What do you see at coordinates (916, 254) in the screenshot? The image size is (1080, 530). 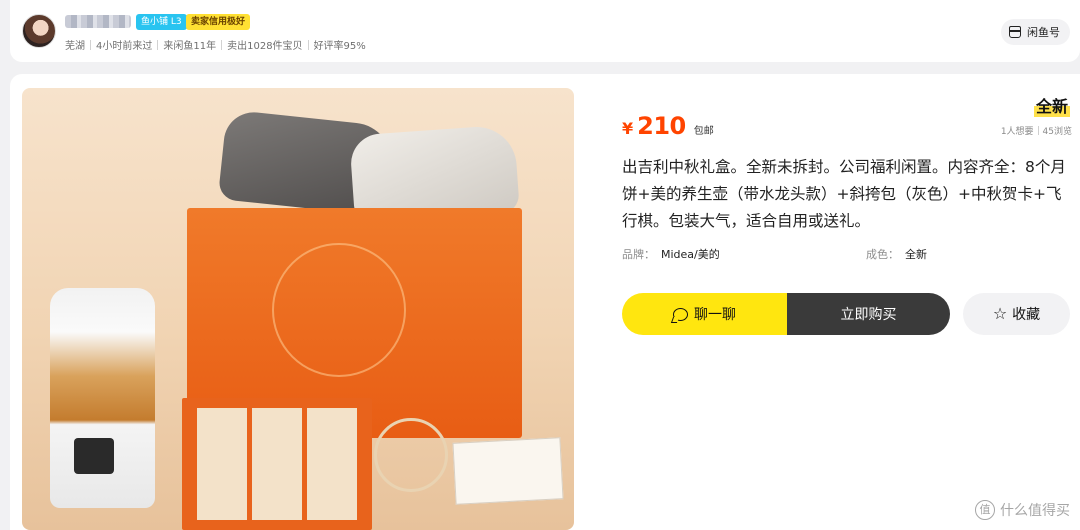 I see `attribute-value: 全新` at bounding box center [916, 254].